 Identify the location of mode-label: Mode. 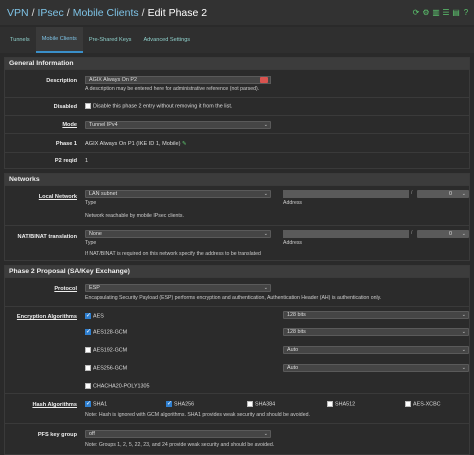
(69, 125).